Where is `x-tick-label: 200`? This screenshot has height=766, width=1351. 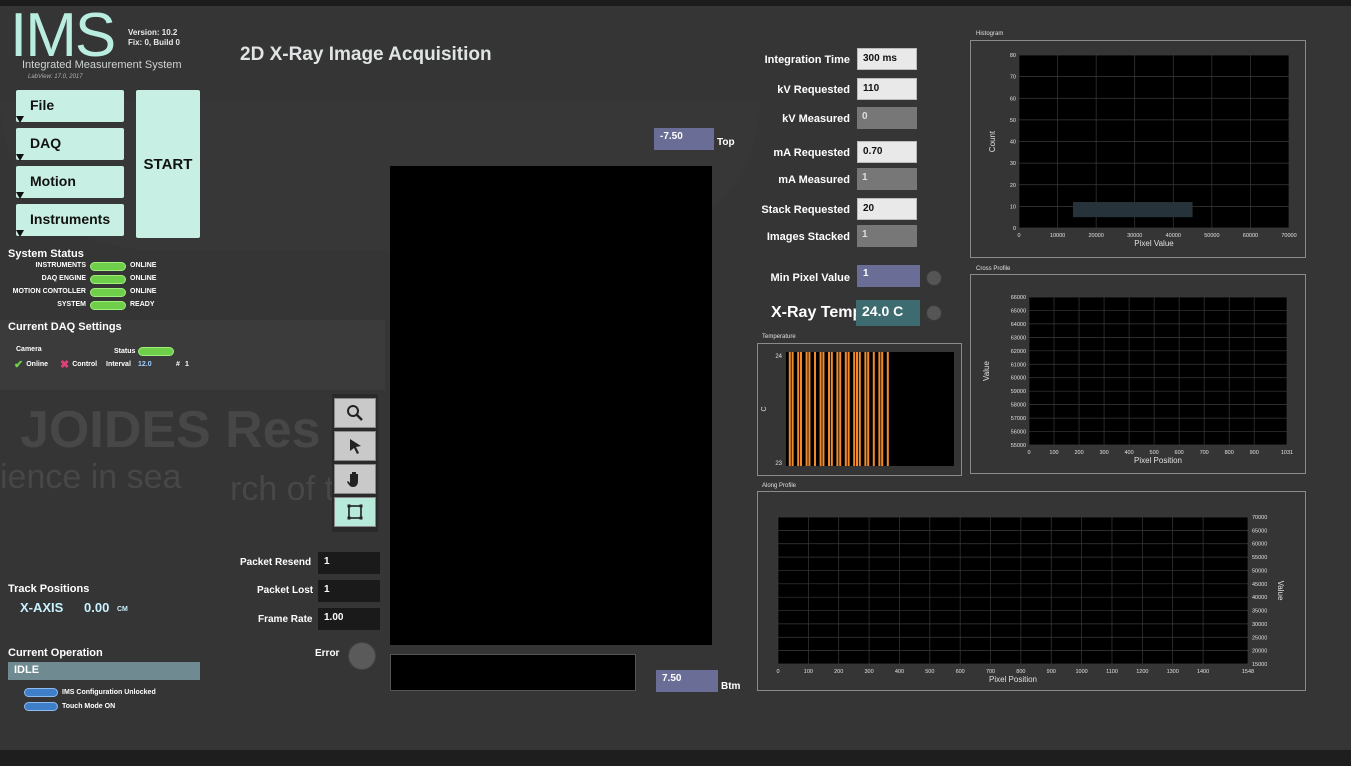 x-tick-label: 200 is located at coordinates (838, 672).